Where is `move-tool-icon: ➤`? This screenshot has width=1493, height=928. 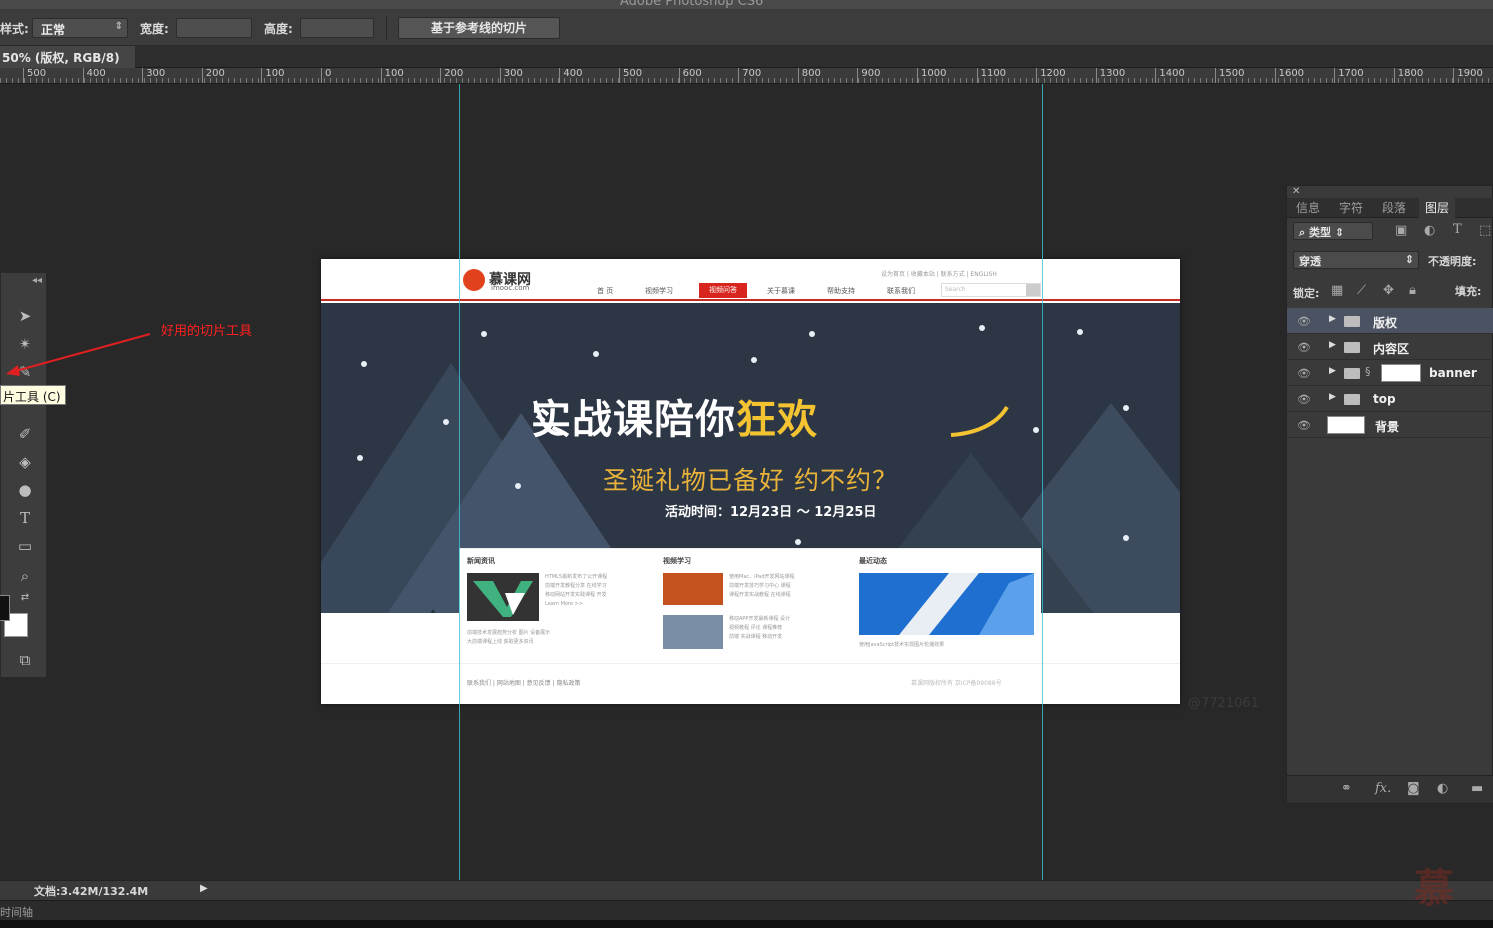 move-tool-icon: ➤ is located at coordinates (25, 316).